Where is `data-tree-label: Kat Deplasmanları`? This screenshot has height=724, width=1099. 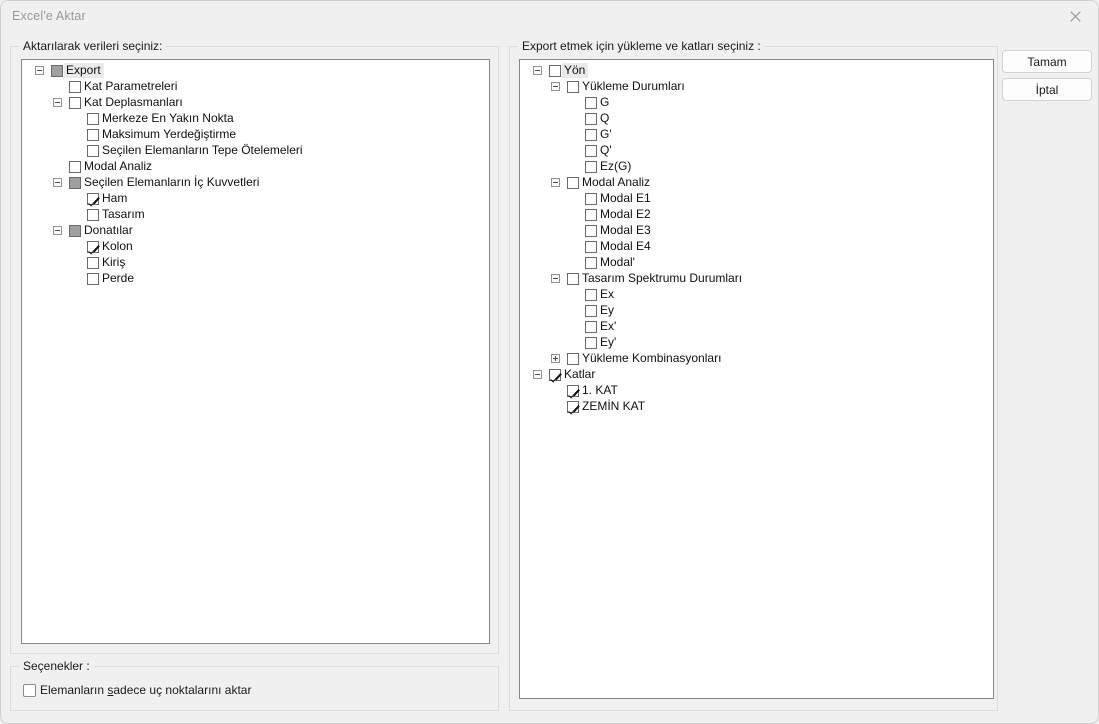 data-tree-label: Kat Deplasmanları is located at coordinates (133, 102).